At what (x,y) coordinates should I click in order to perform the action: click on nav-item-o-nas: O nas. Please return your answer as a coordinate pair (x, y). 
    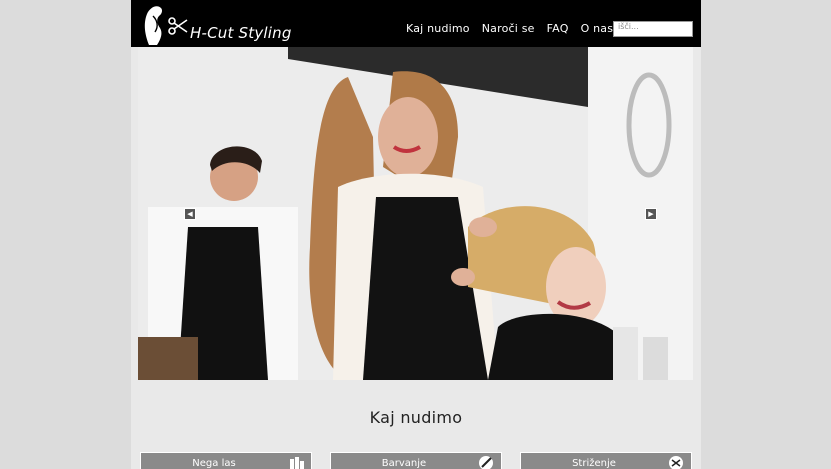
    Looking at the image, I should click on (597, 28).